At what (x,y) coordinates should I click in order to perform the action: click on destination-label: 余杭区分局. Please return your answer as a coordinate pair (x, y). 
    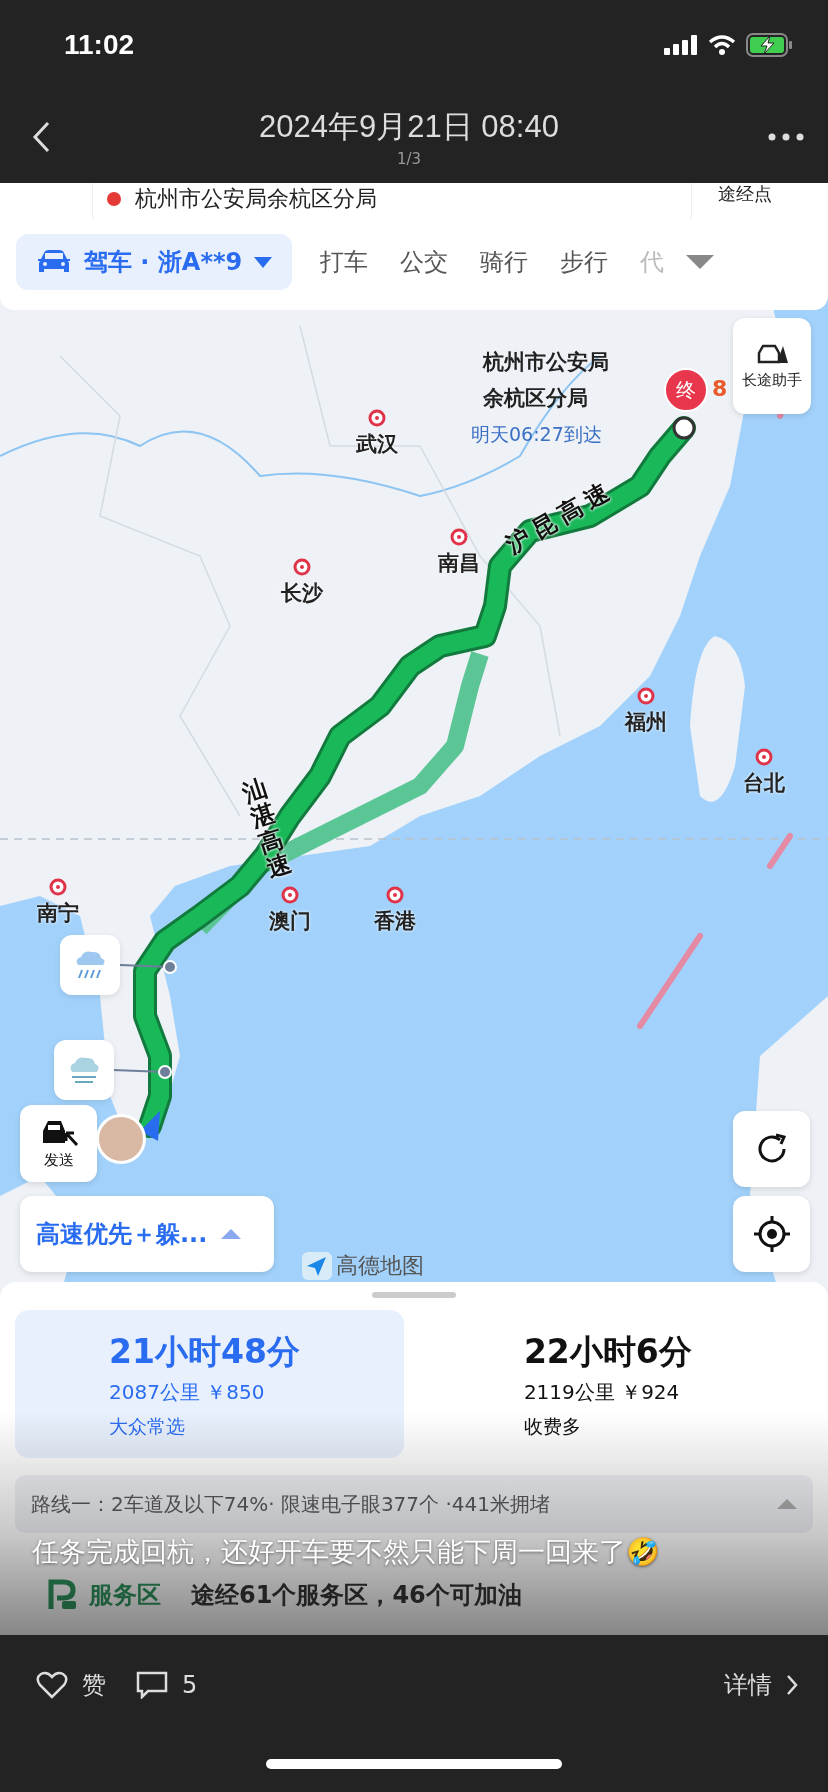
    Looking at the image, I should click on (536, 398).